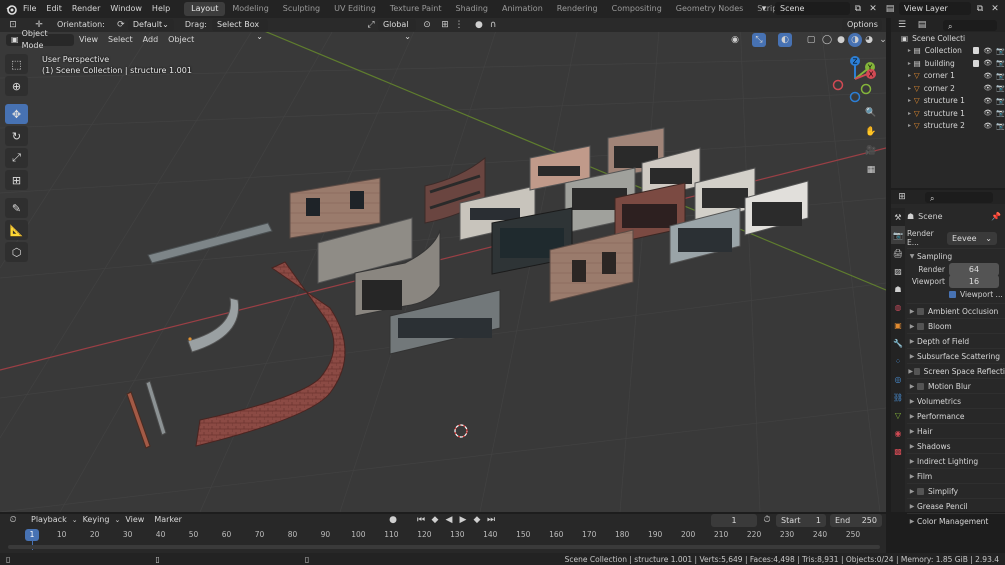  I want to click on drag-dropdown: Select Box ⌄, so click(239, 30).